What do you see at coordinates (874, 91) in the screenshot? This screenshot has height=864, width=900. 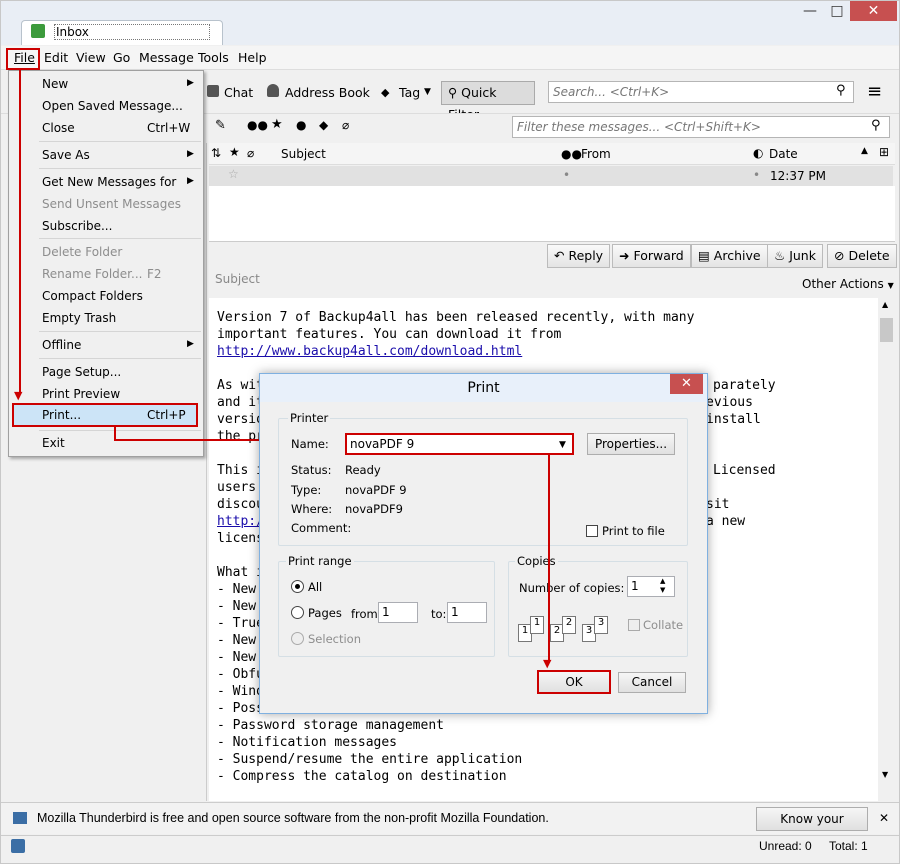 I see `app-menu-icon: ≡` at bounding box center [874, 91].